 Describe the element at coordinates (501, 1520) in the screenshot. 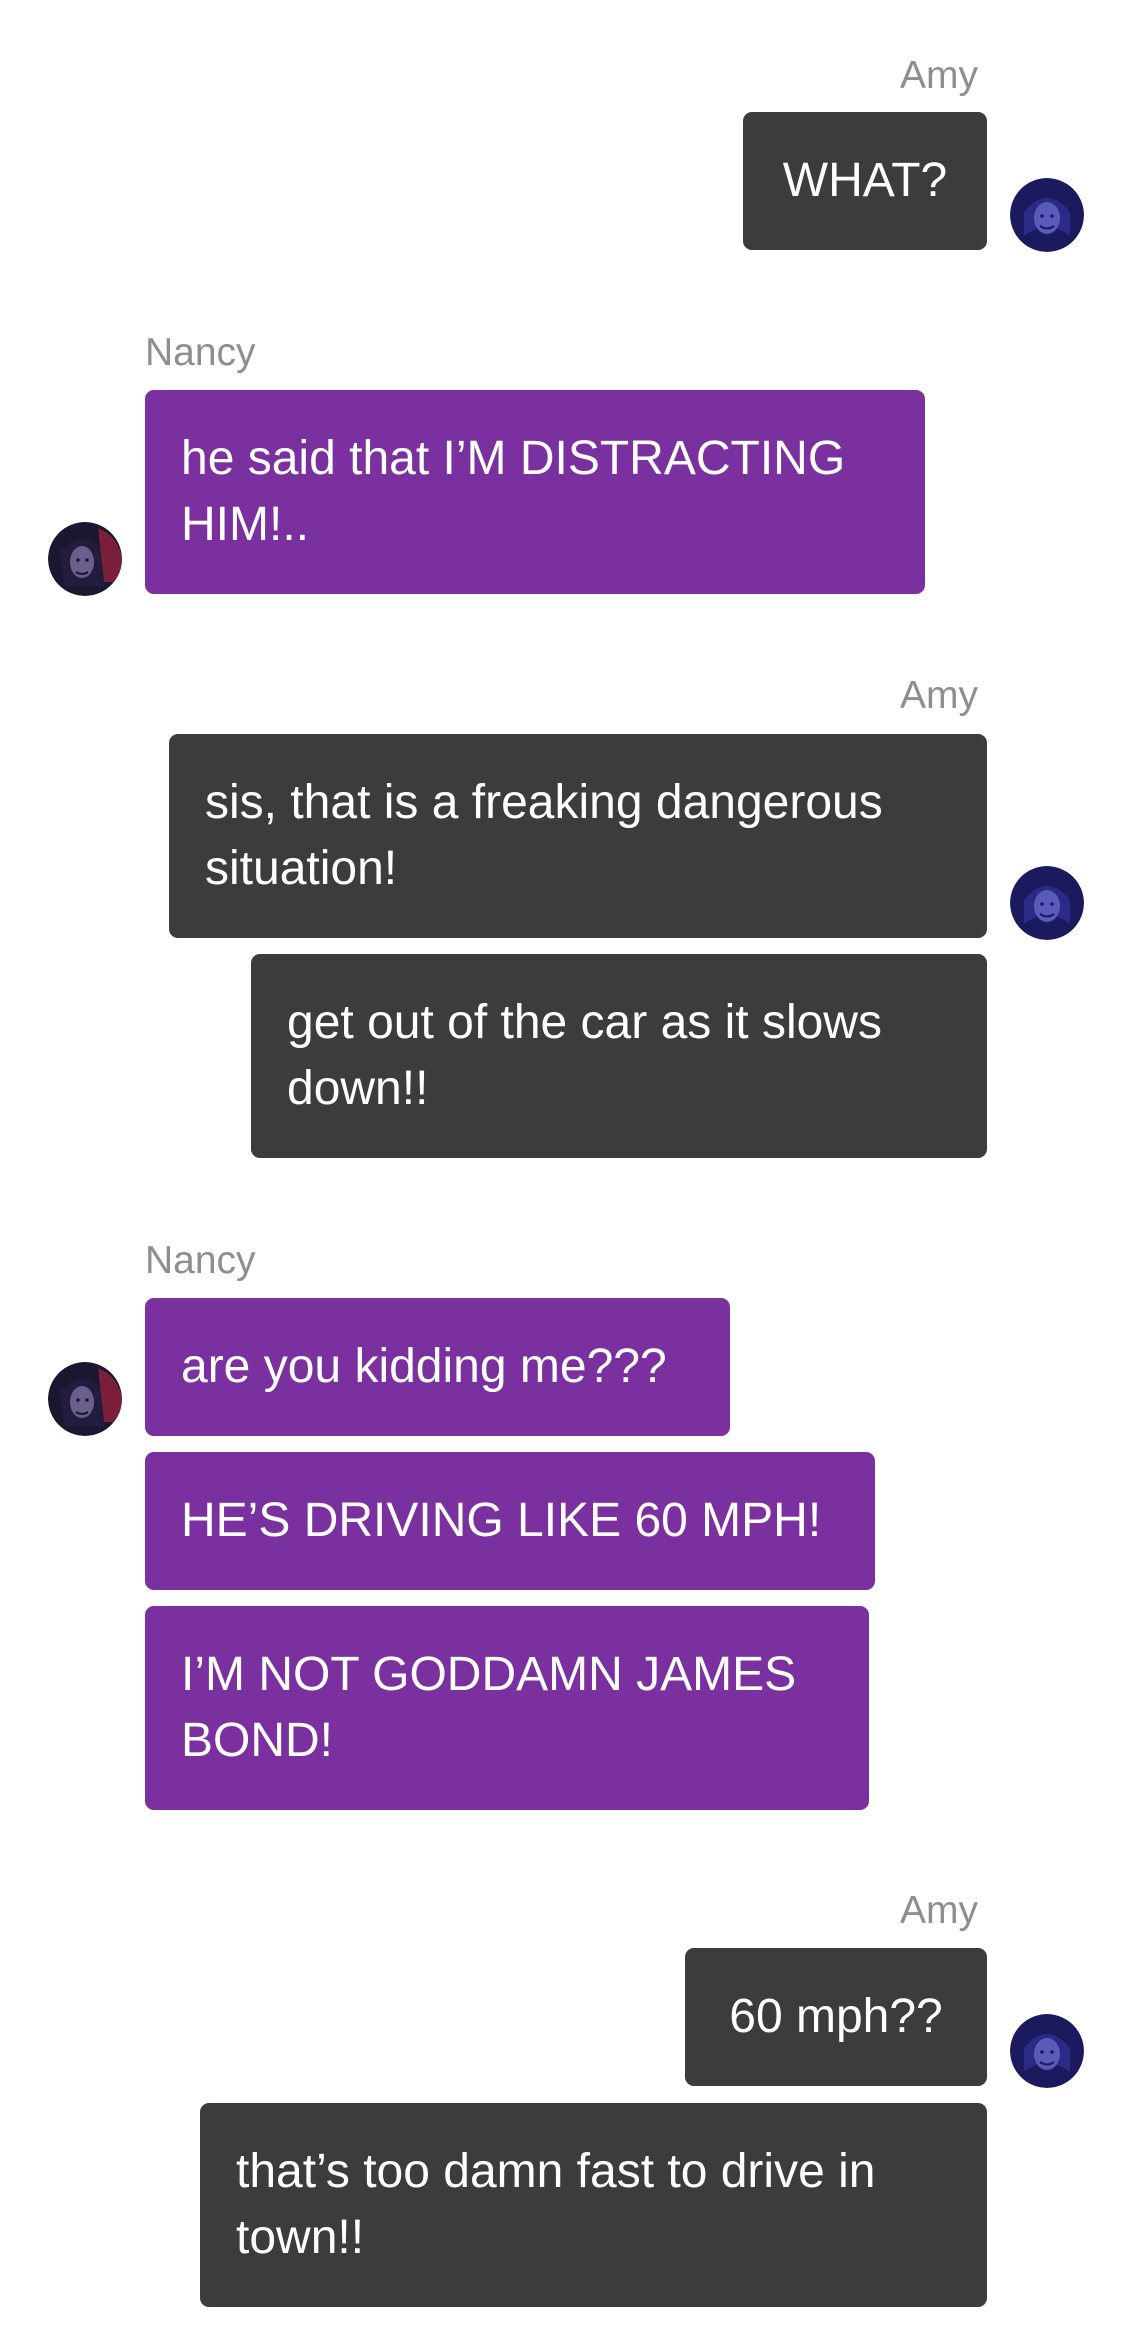

I see `message-text: HE’S DRIVING LIKE 60 MPH!` at that location.